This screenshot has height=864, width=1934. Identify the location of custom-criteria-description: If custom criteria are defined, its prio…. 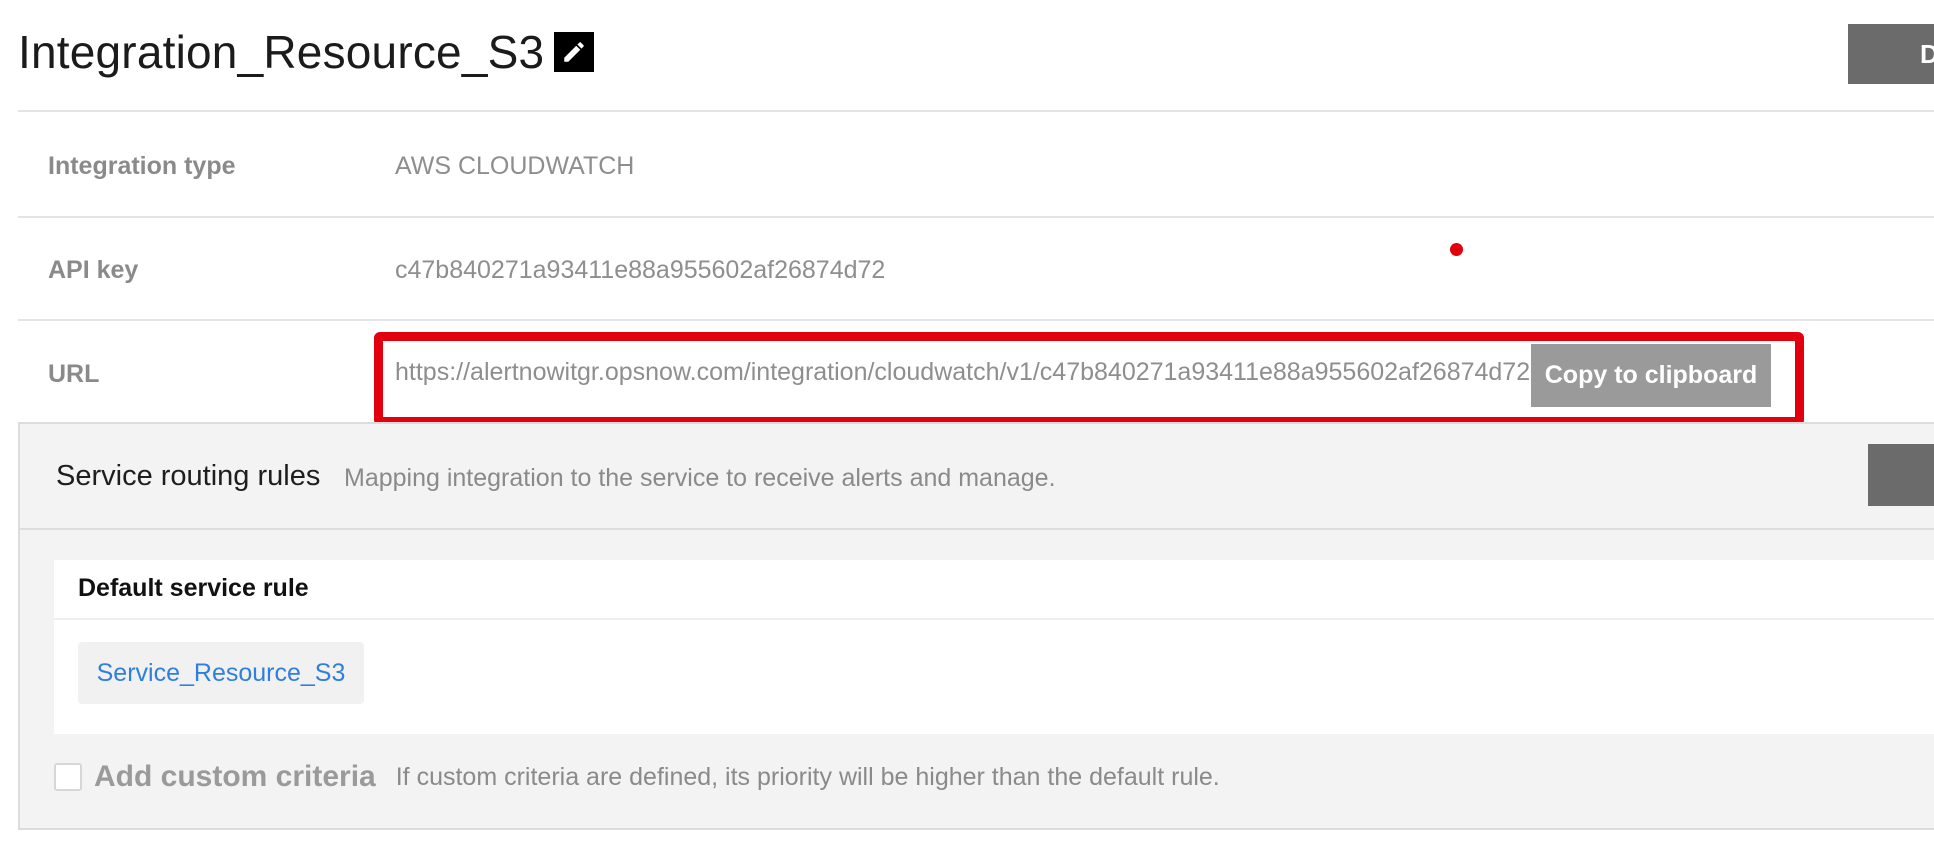
(807, 776).